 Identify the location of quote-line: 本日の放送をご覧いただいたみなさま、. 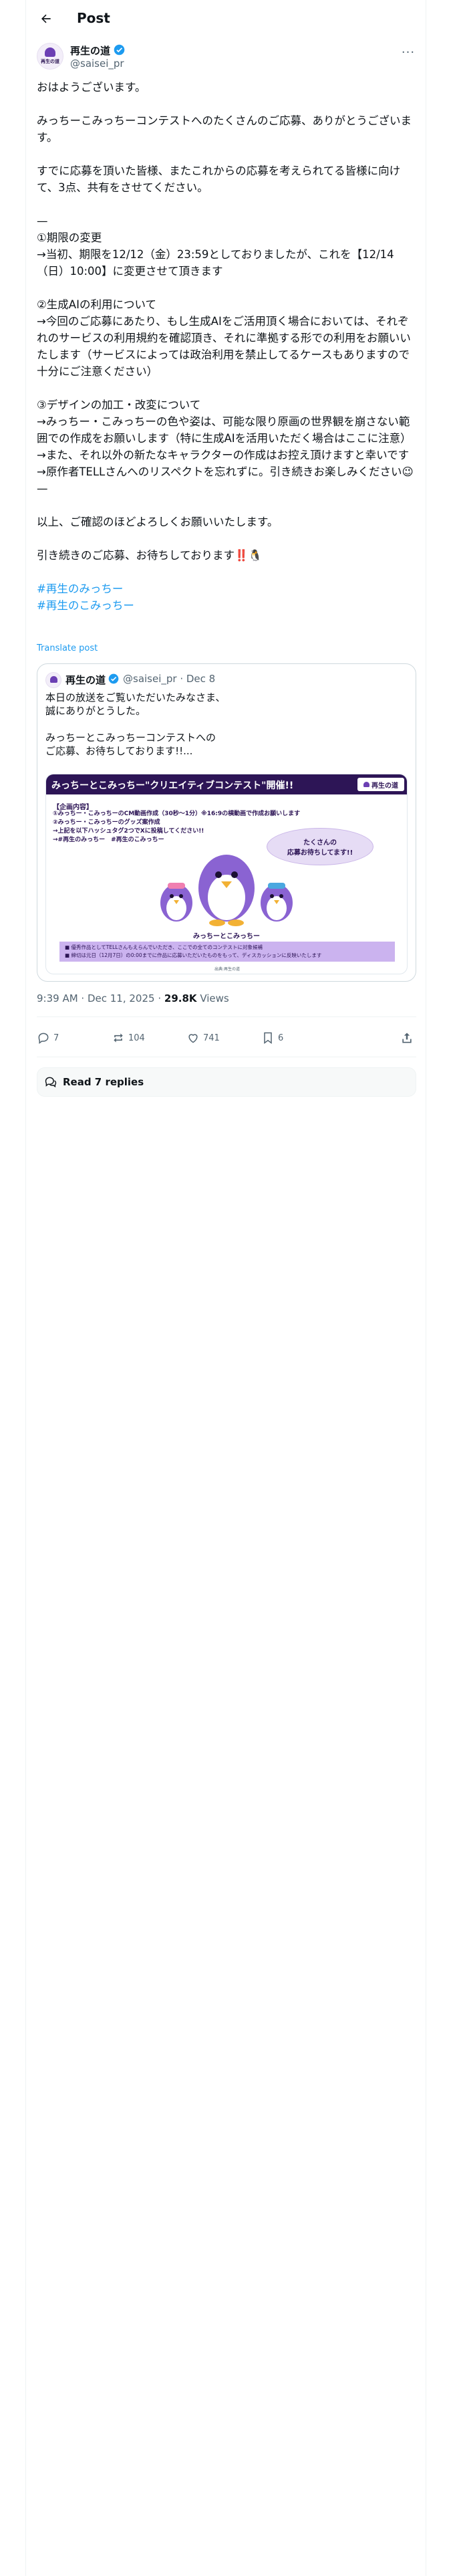
(135, 698).